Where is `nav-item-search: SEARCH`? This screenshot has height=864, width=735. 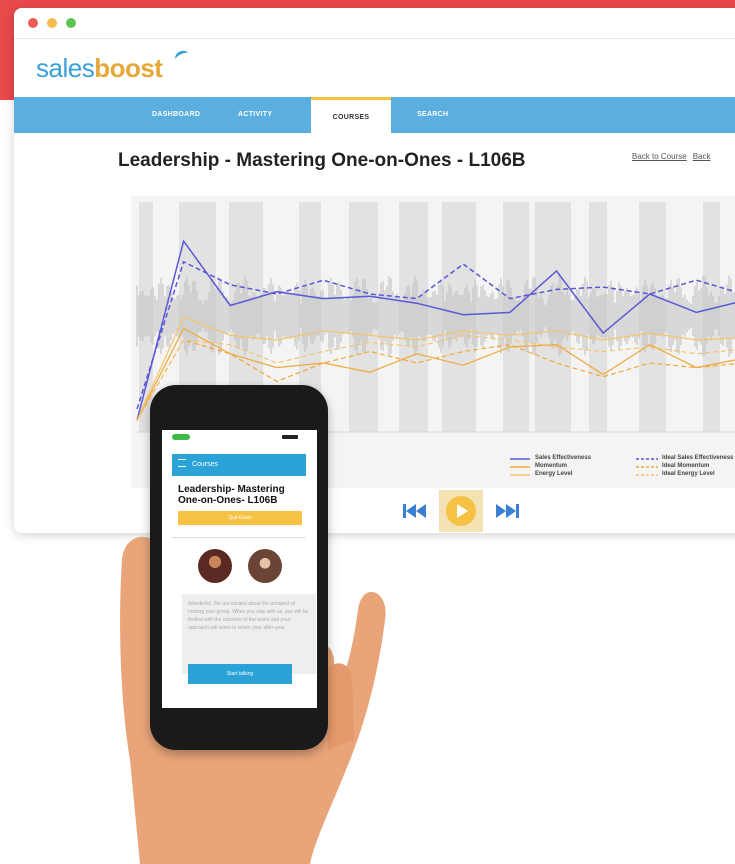
nav-item-search: SEARCH is located at coordinates (432, 115).